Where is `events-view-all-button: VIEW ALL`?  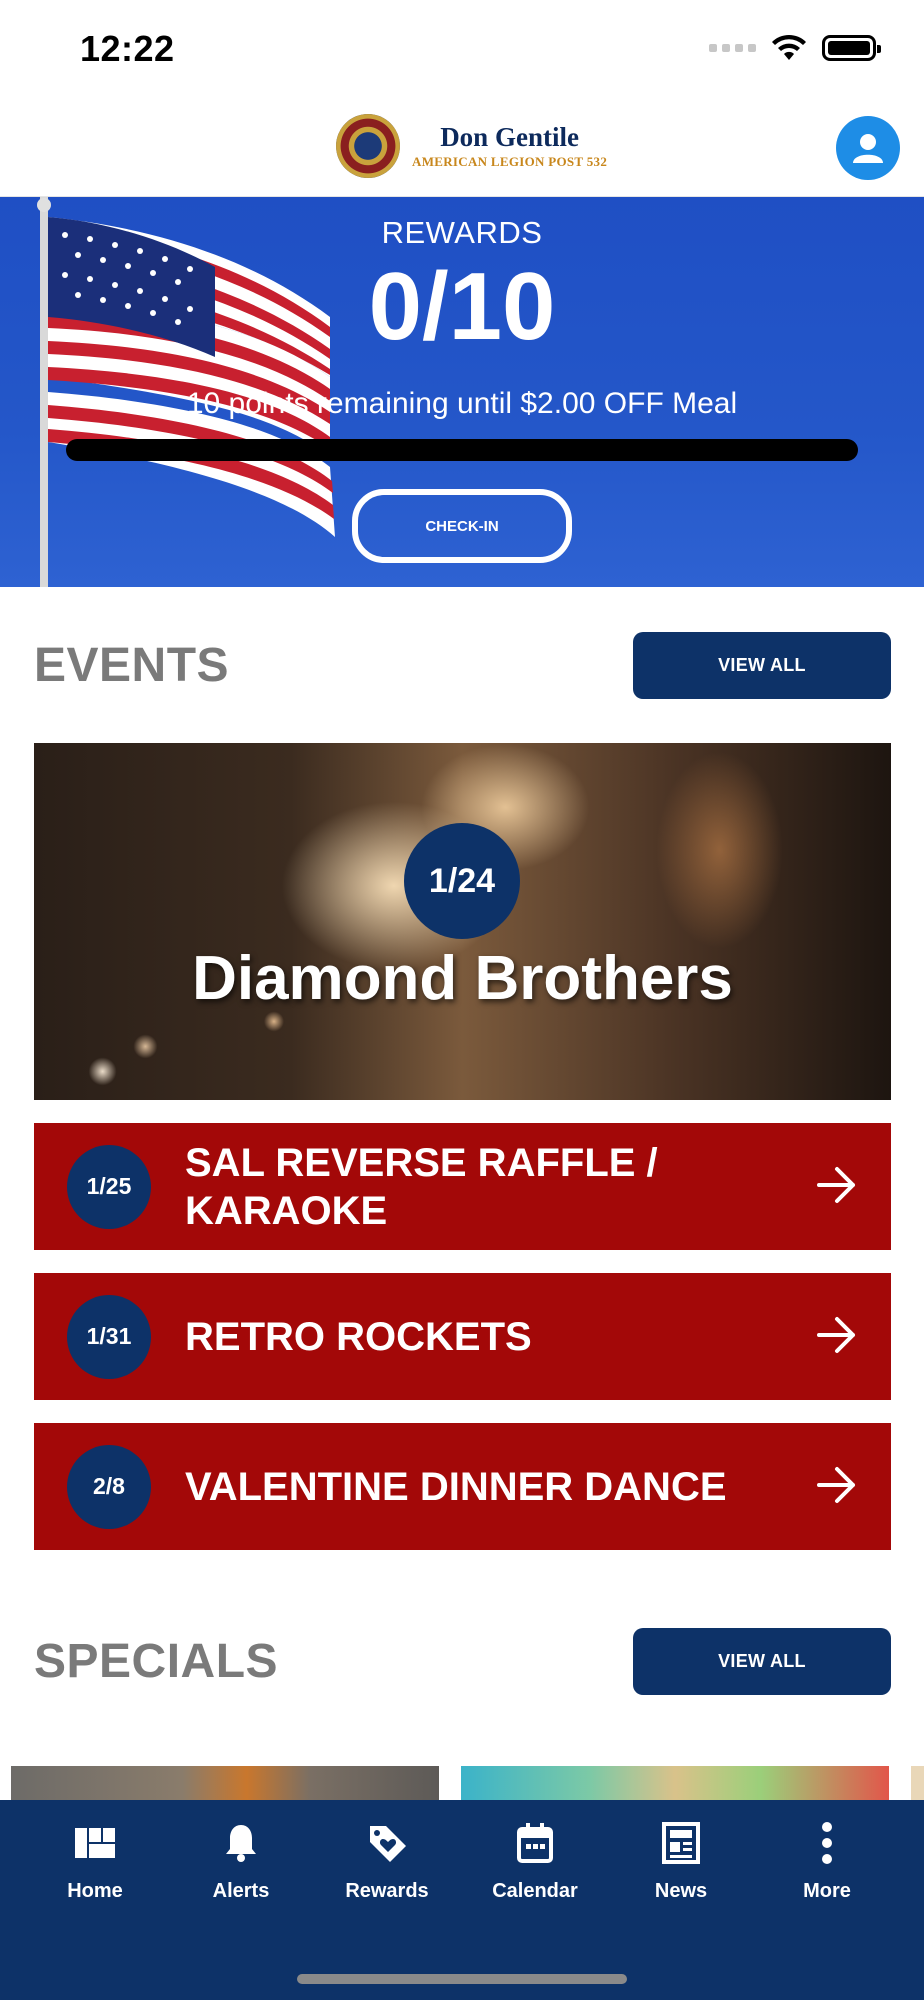
events-view-all-button: VIEW ALL is located at coordinates (762, 665).